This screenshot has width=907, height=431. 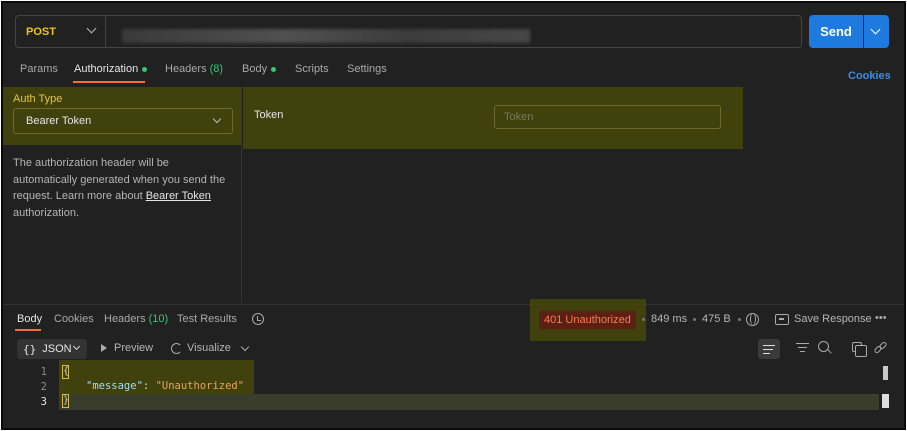 What do you see at coordinates (716, 319) in the screenshot?
I see `response-size: 475 B` at bounding box center [716, 319].